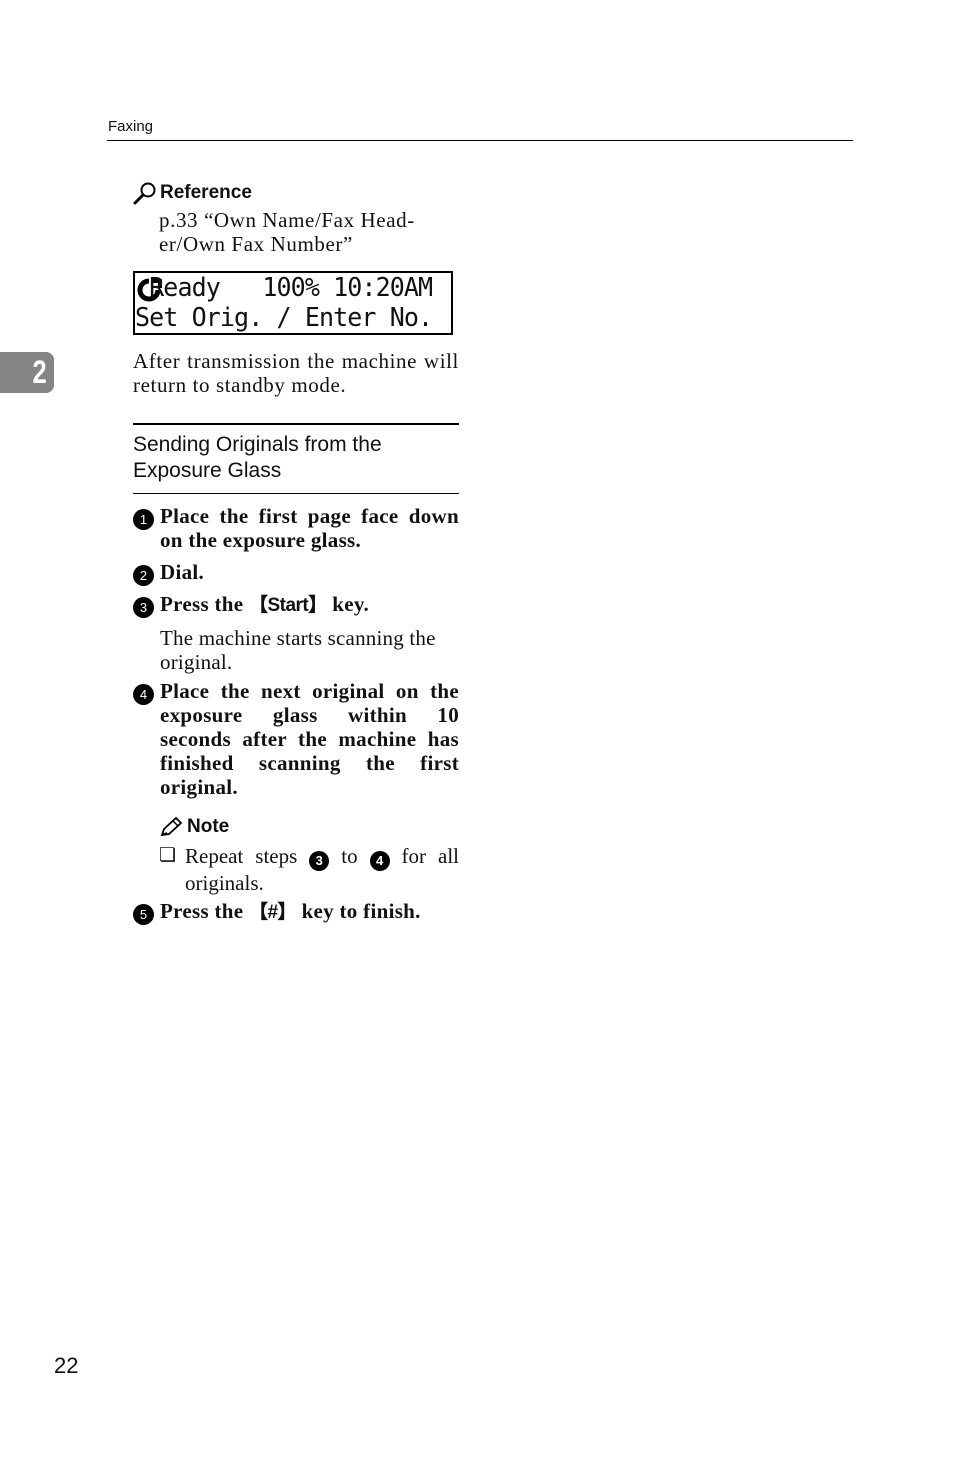 This screenshot has width=954, height=1475. I want to click on lcd-display: Ready 100% 10:20AM Set Orig. / Enter No., so click(293, 303).